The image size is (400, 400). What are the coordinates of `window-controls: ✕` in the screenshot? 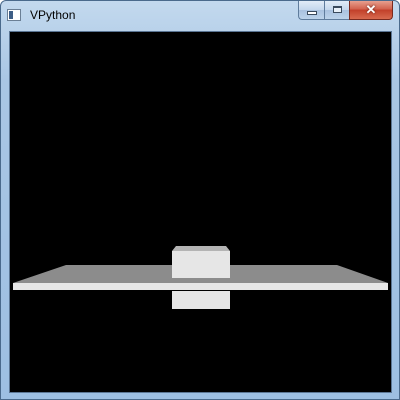 It's located at (345, 11).